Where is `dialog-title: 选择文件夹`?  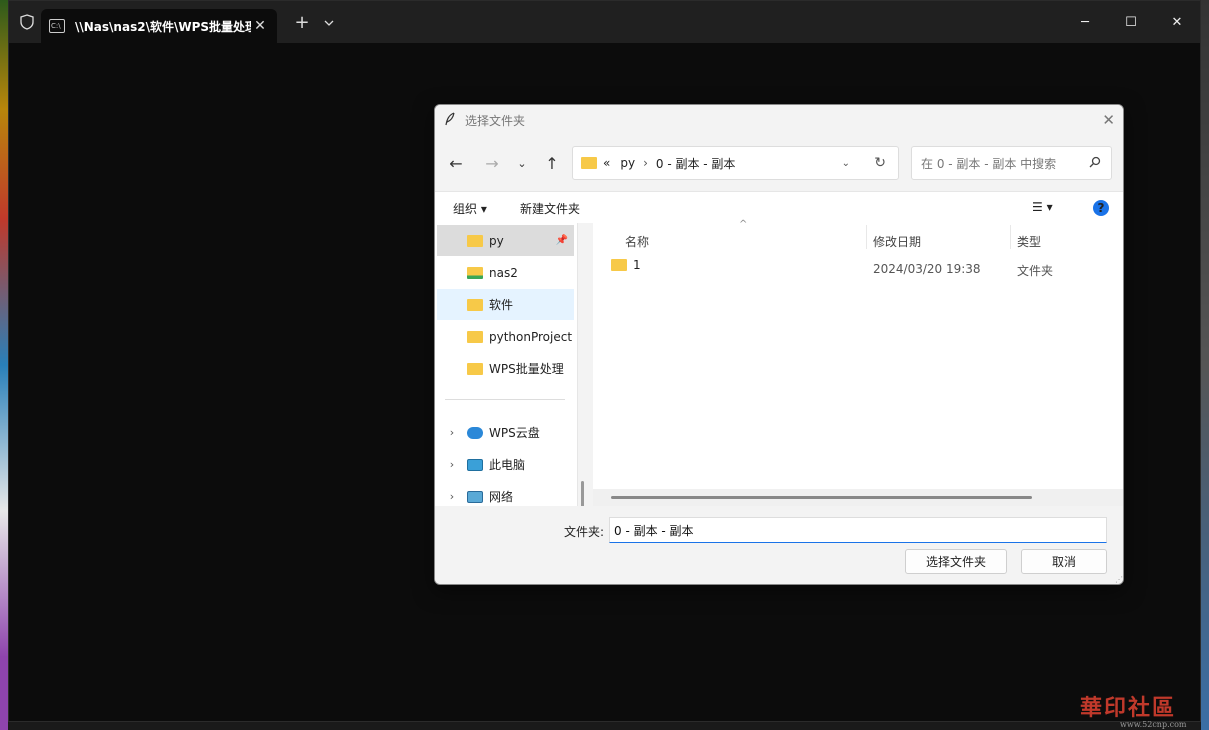 dialog-title: 选择文件夹 is located at coordinates (495, 120).